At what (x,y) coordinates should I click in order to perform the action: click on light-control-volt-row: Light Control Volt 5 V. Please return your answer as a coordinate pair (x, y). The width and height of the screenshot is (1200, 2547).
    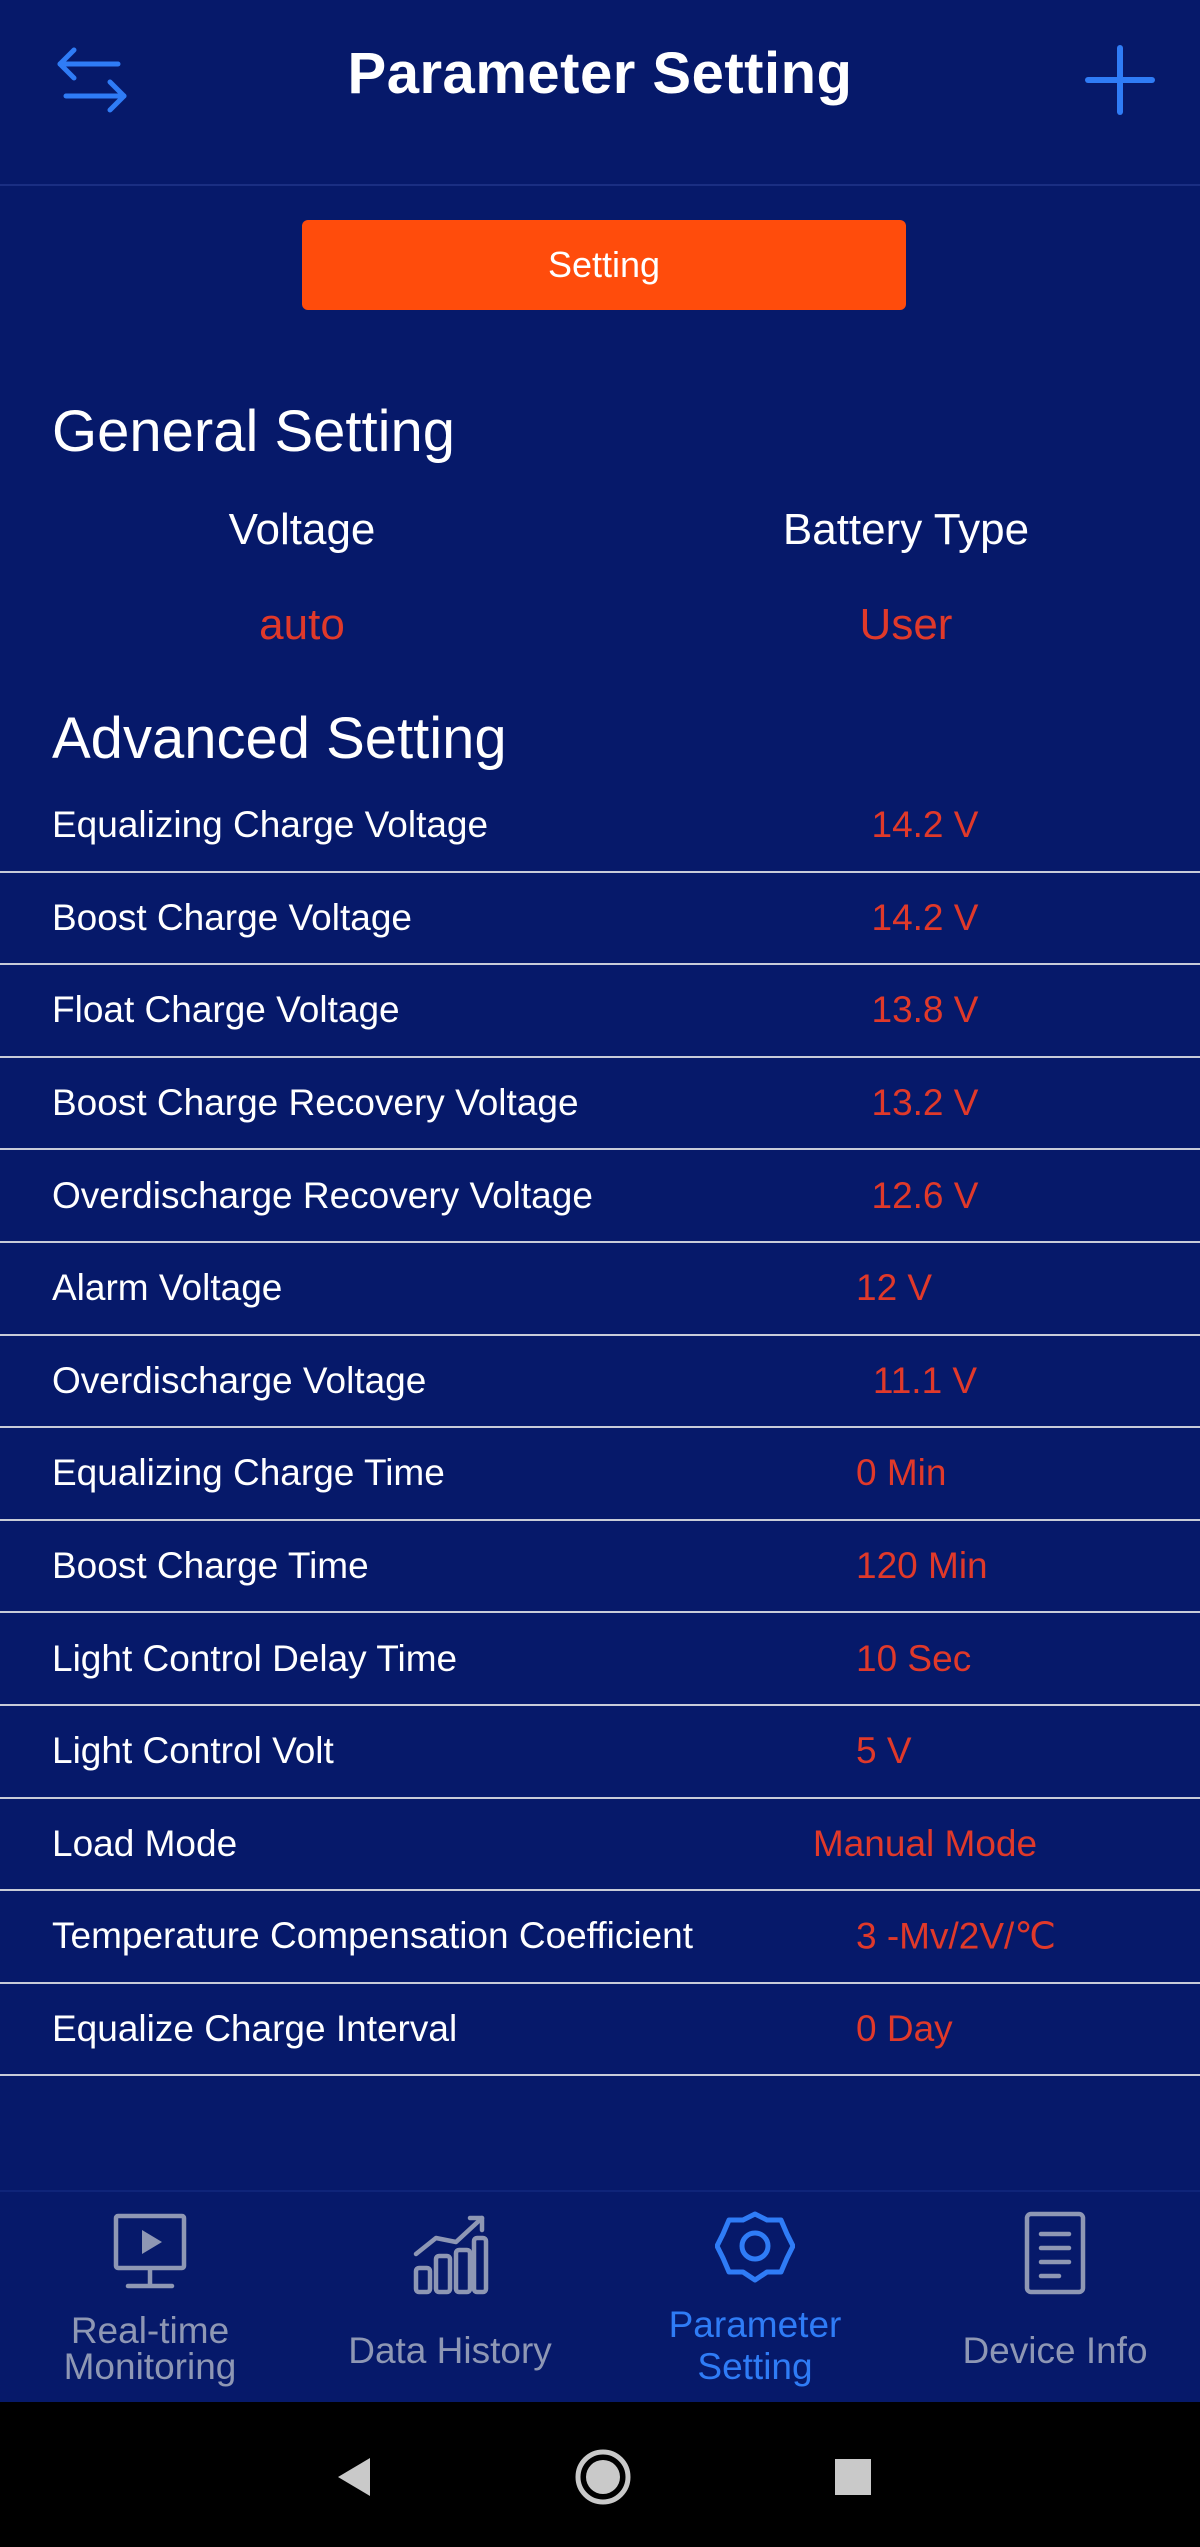
    Looking at the image, I should click on (600, 1752).